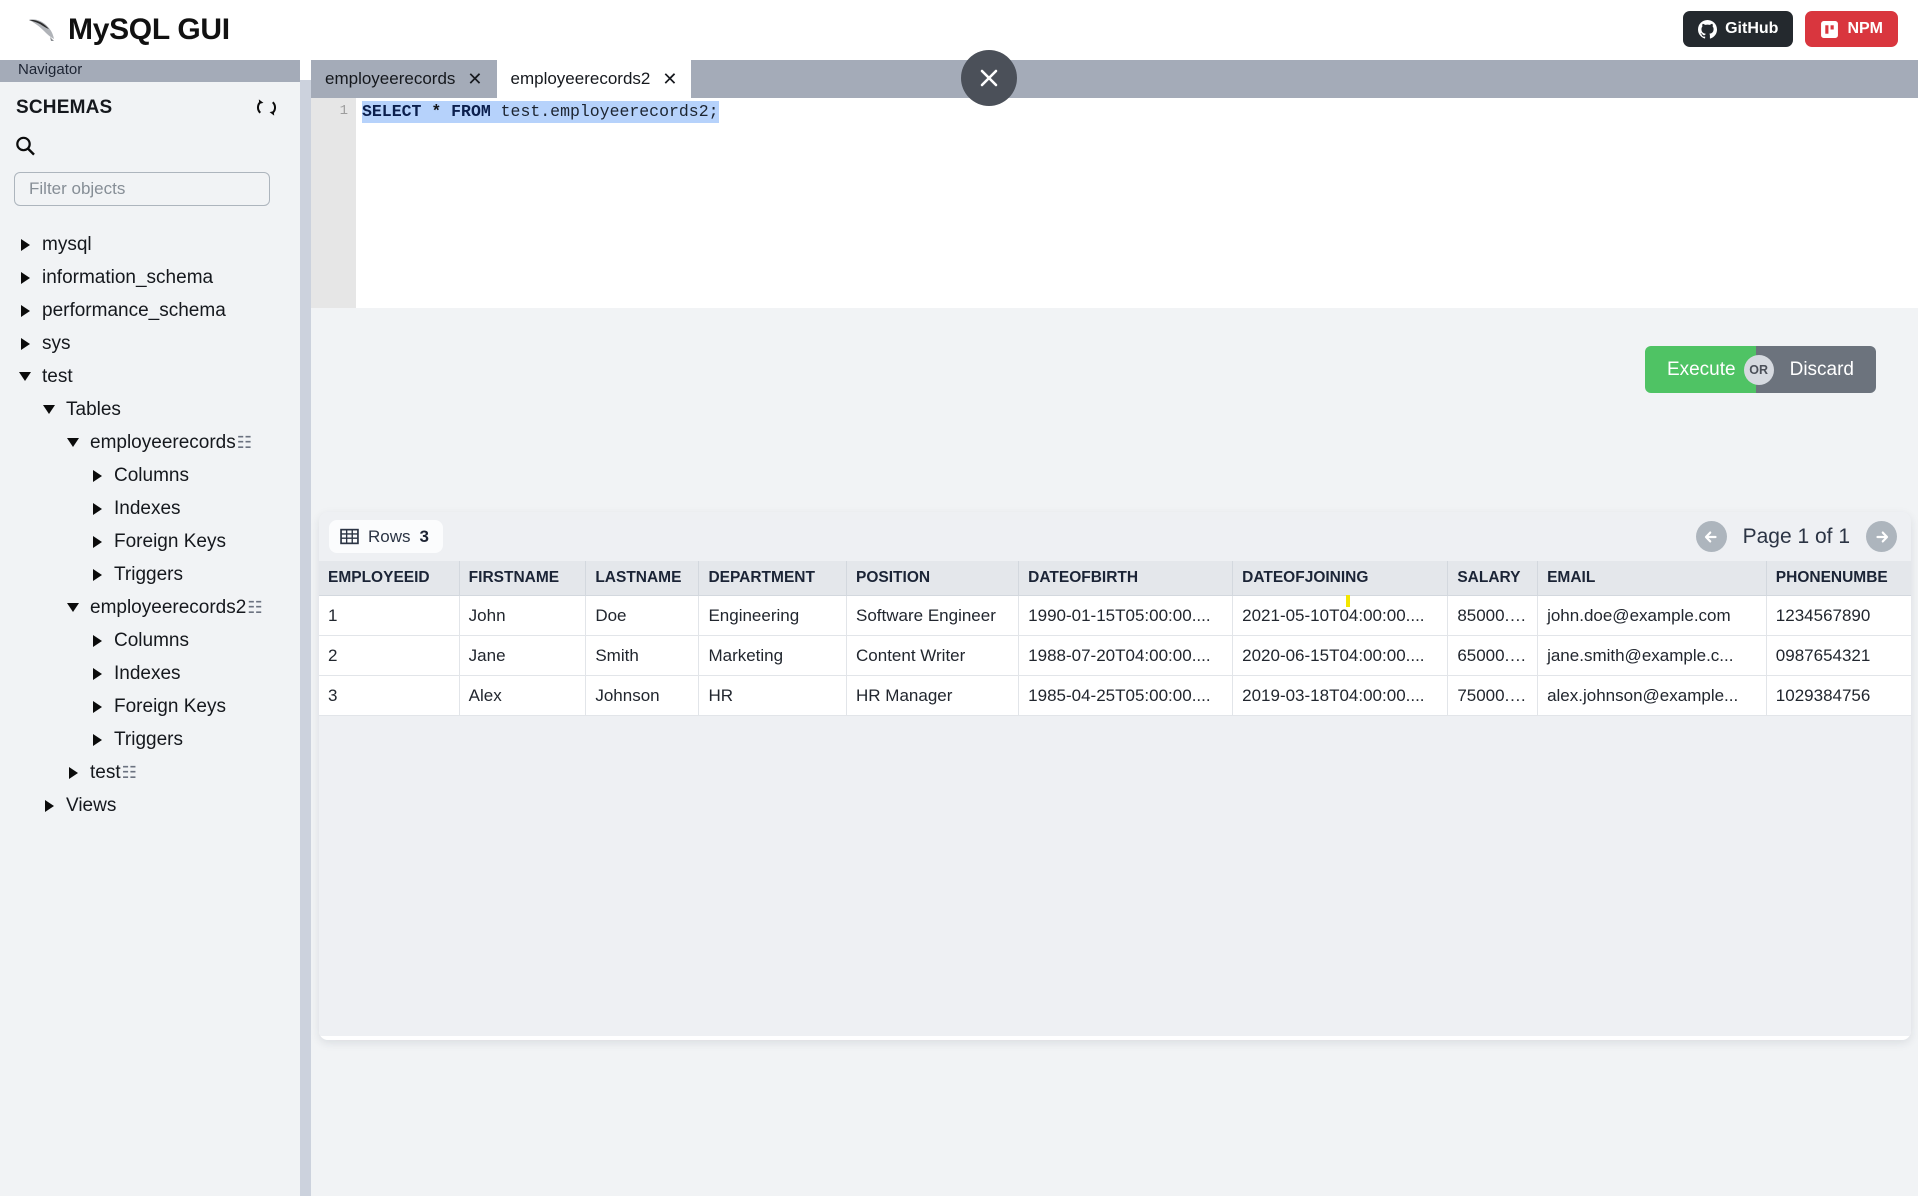  What do you see at coordinates (150, 607) in the screenshot?
I see `tree-item-employeerecords2: employeerecords2 ☷` at bounding box center [150, 607].